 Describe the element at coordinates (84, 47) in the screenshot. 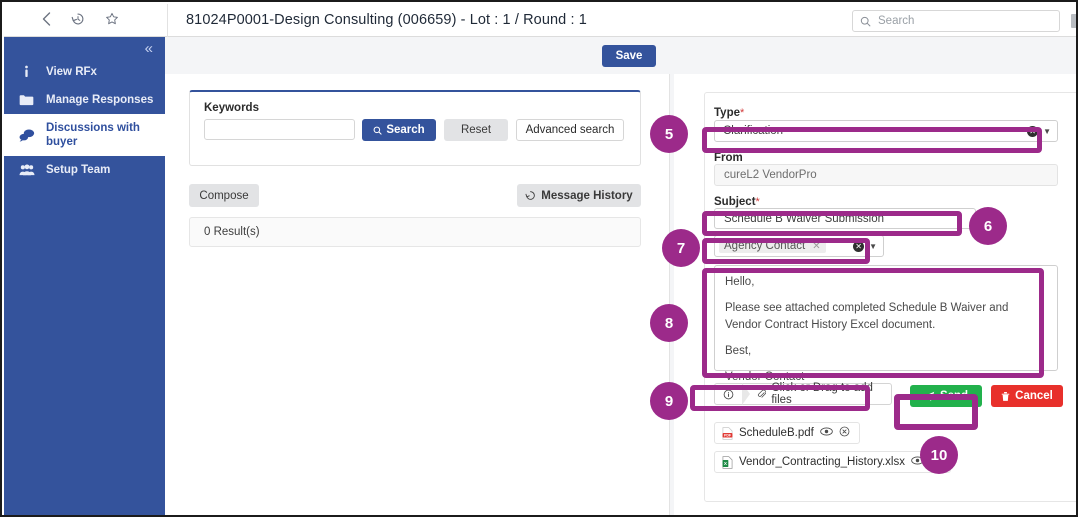

I see `sidebar-collapse-icon: «` at that location.